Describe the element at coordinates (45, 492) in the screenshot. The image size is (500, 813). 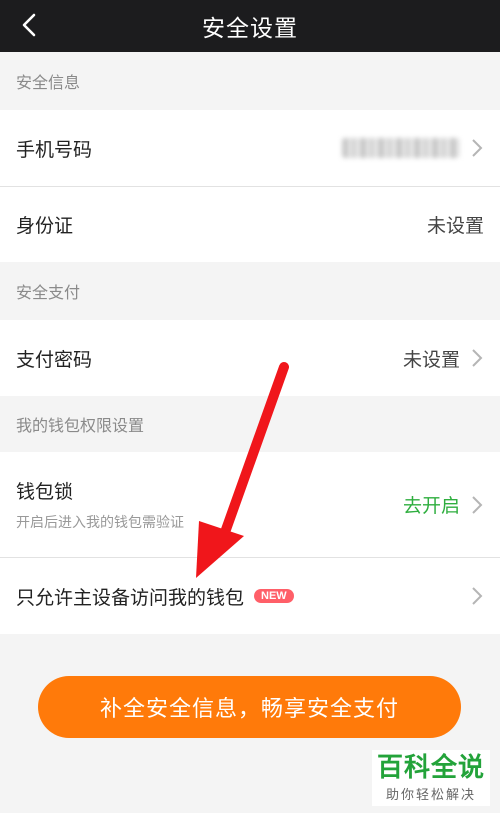
I see `wallet-lock-label: 钱包锁` at that location.